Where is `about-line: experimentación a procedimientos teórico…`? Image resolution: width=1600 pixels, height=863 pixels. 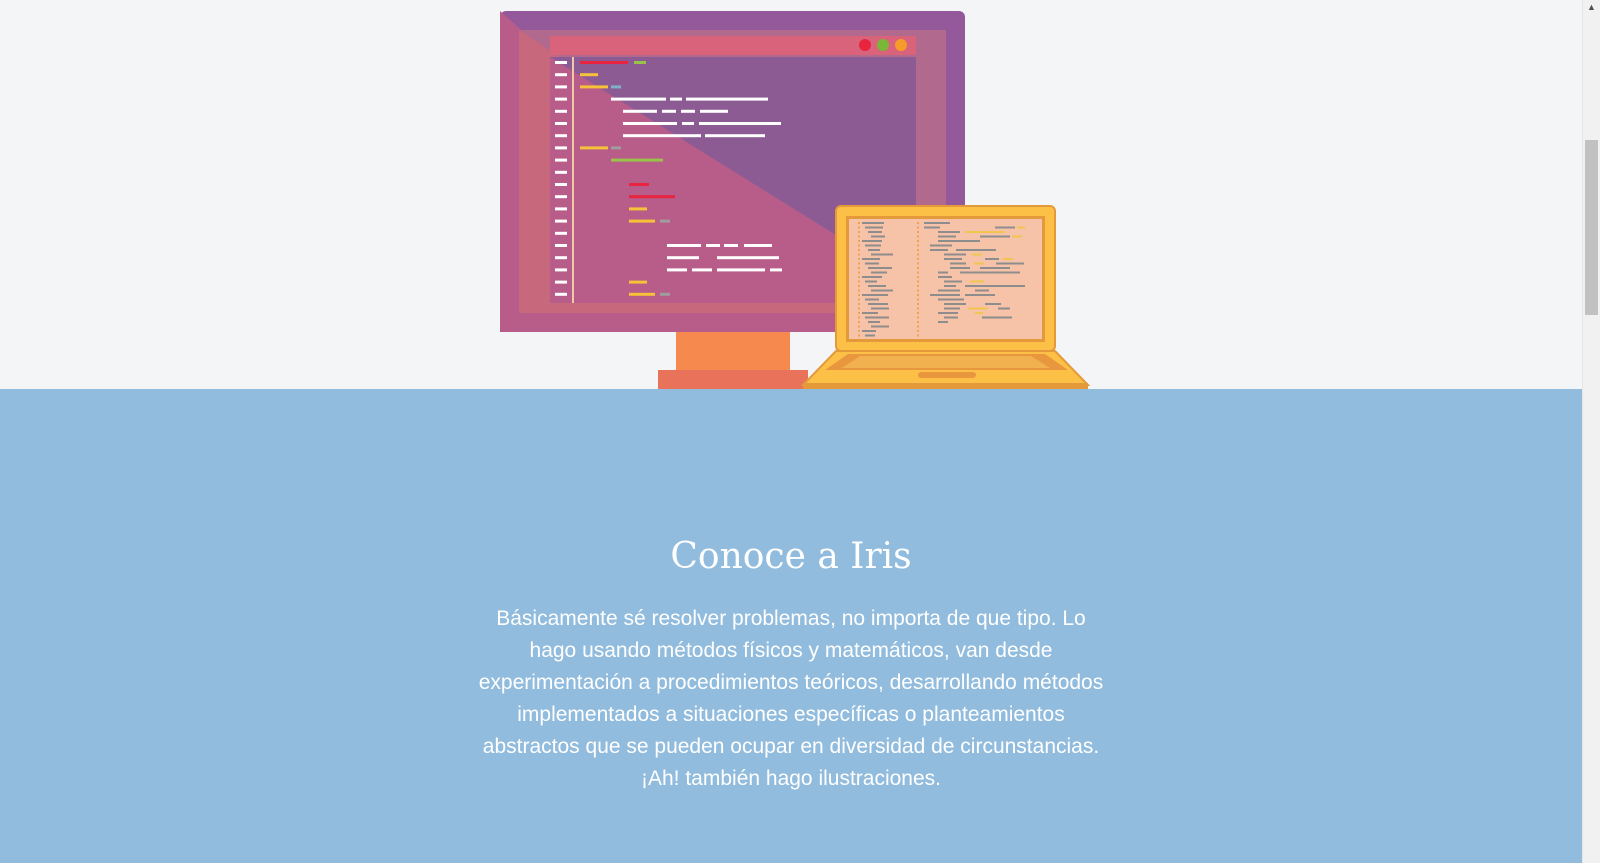 about-line: experimentación a procedimientos teórico… is located at coordinates (791, 682).